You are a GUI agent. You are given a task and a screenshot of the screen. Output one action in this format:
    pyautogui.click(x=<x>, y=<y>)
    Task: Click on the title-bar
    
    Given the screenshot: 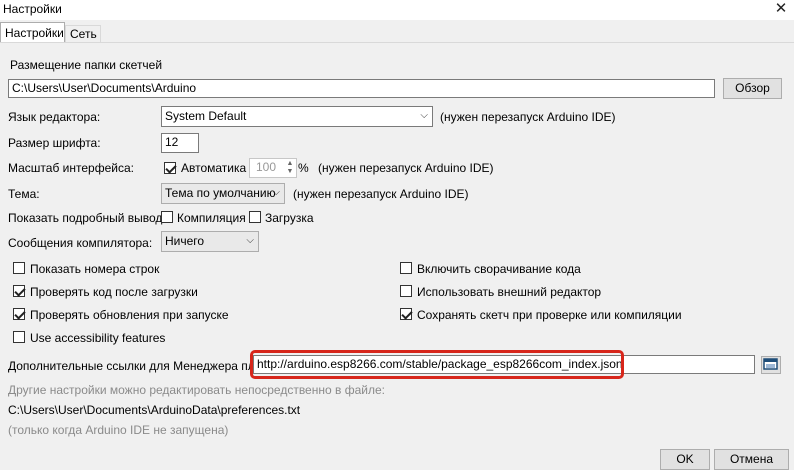 What is the action you would take?
    pyautogui.click(x=397, y=10)
    